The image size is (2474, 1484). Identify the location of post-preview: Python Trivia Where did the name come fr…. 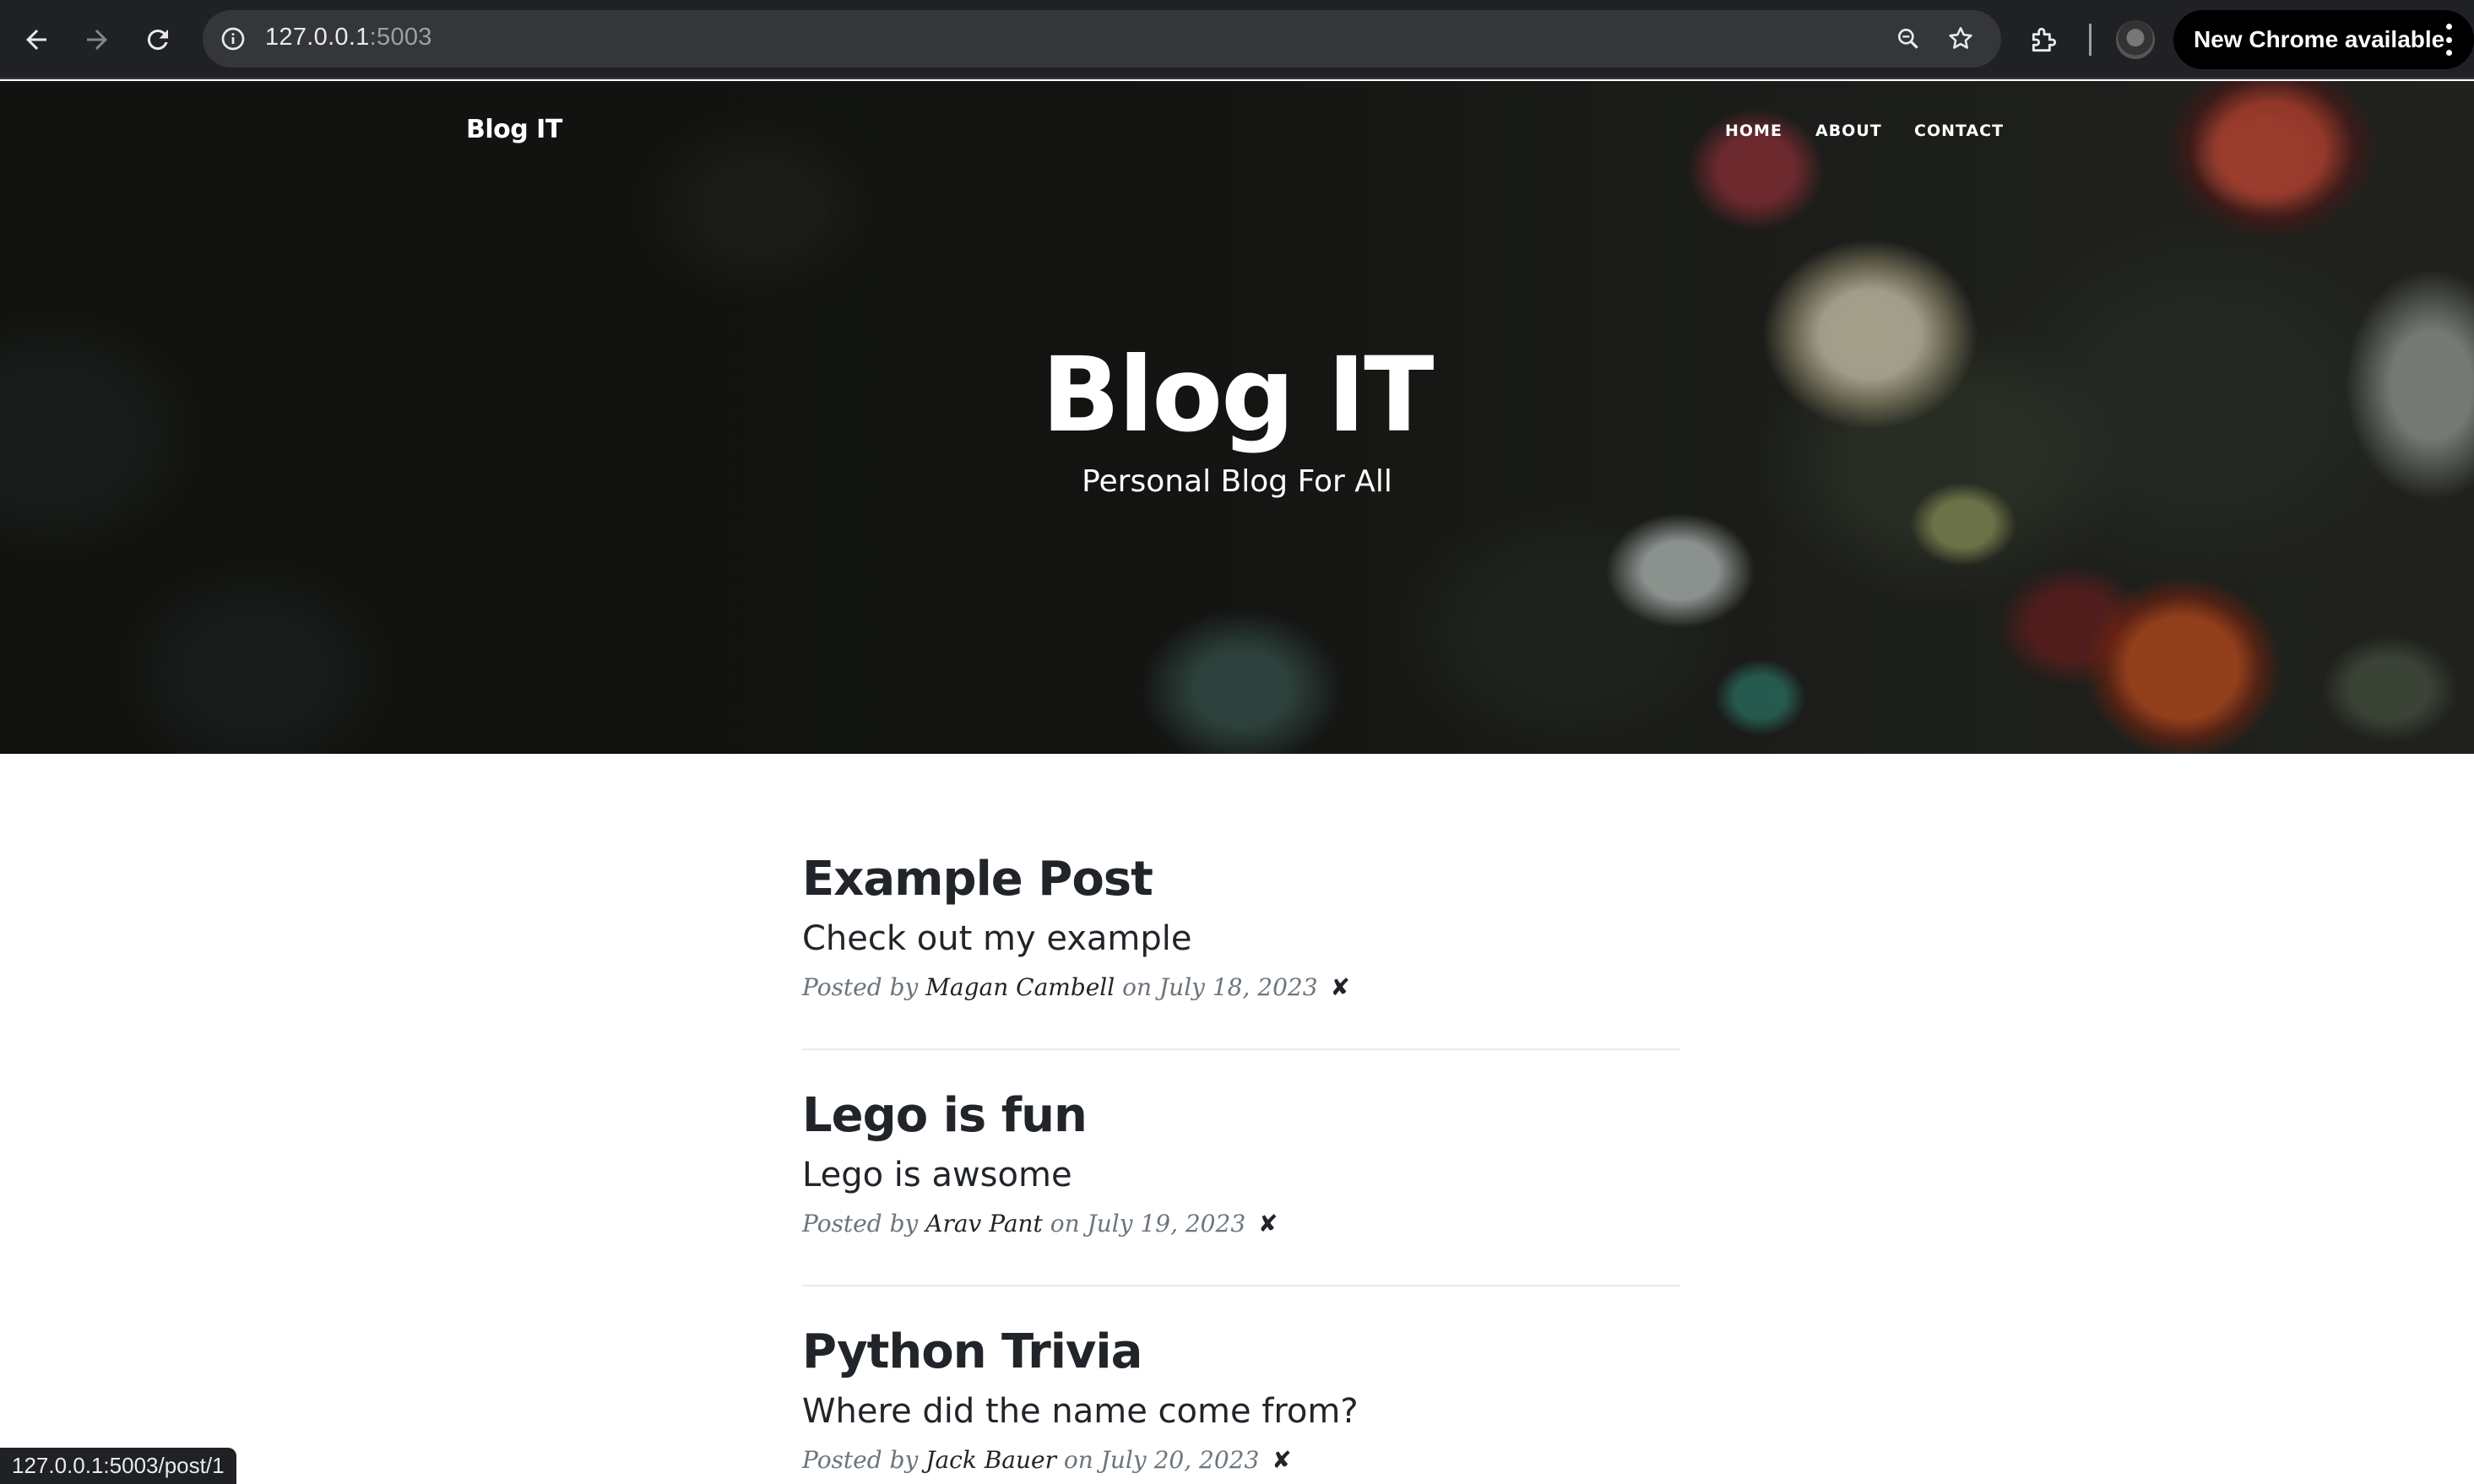
(1241, 1397).